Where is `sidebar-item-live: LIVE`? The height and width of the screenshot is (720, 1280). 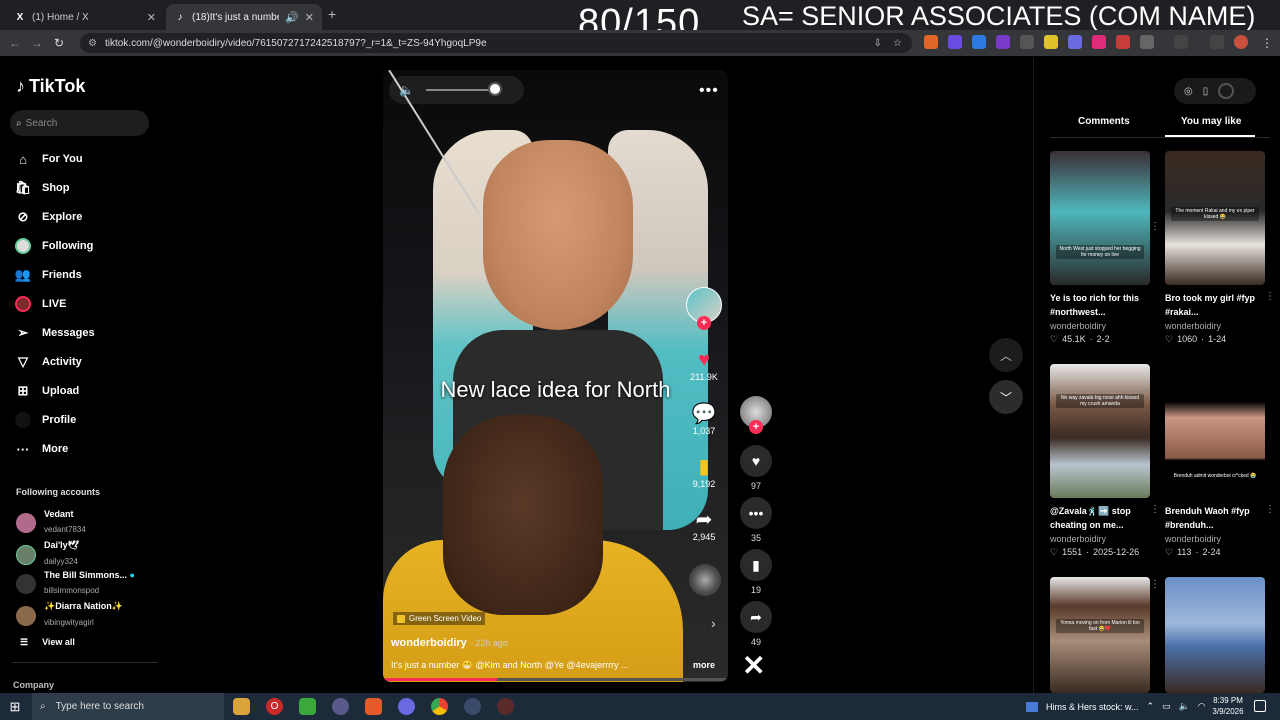 sidebar-item-live: LIVE is located at coordinates (40, 304).